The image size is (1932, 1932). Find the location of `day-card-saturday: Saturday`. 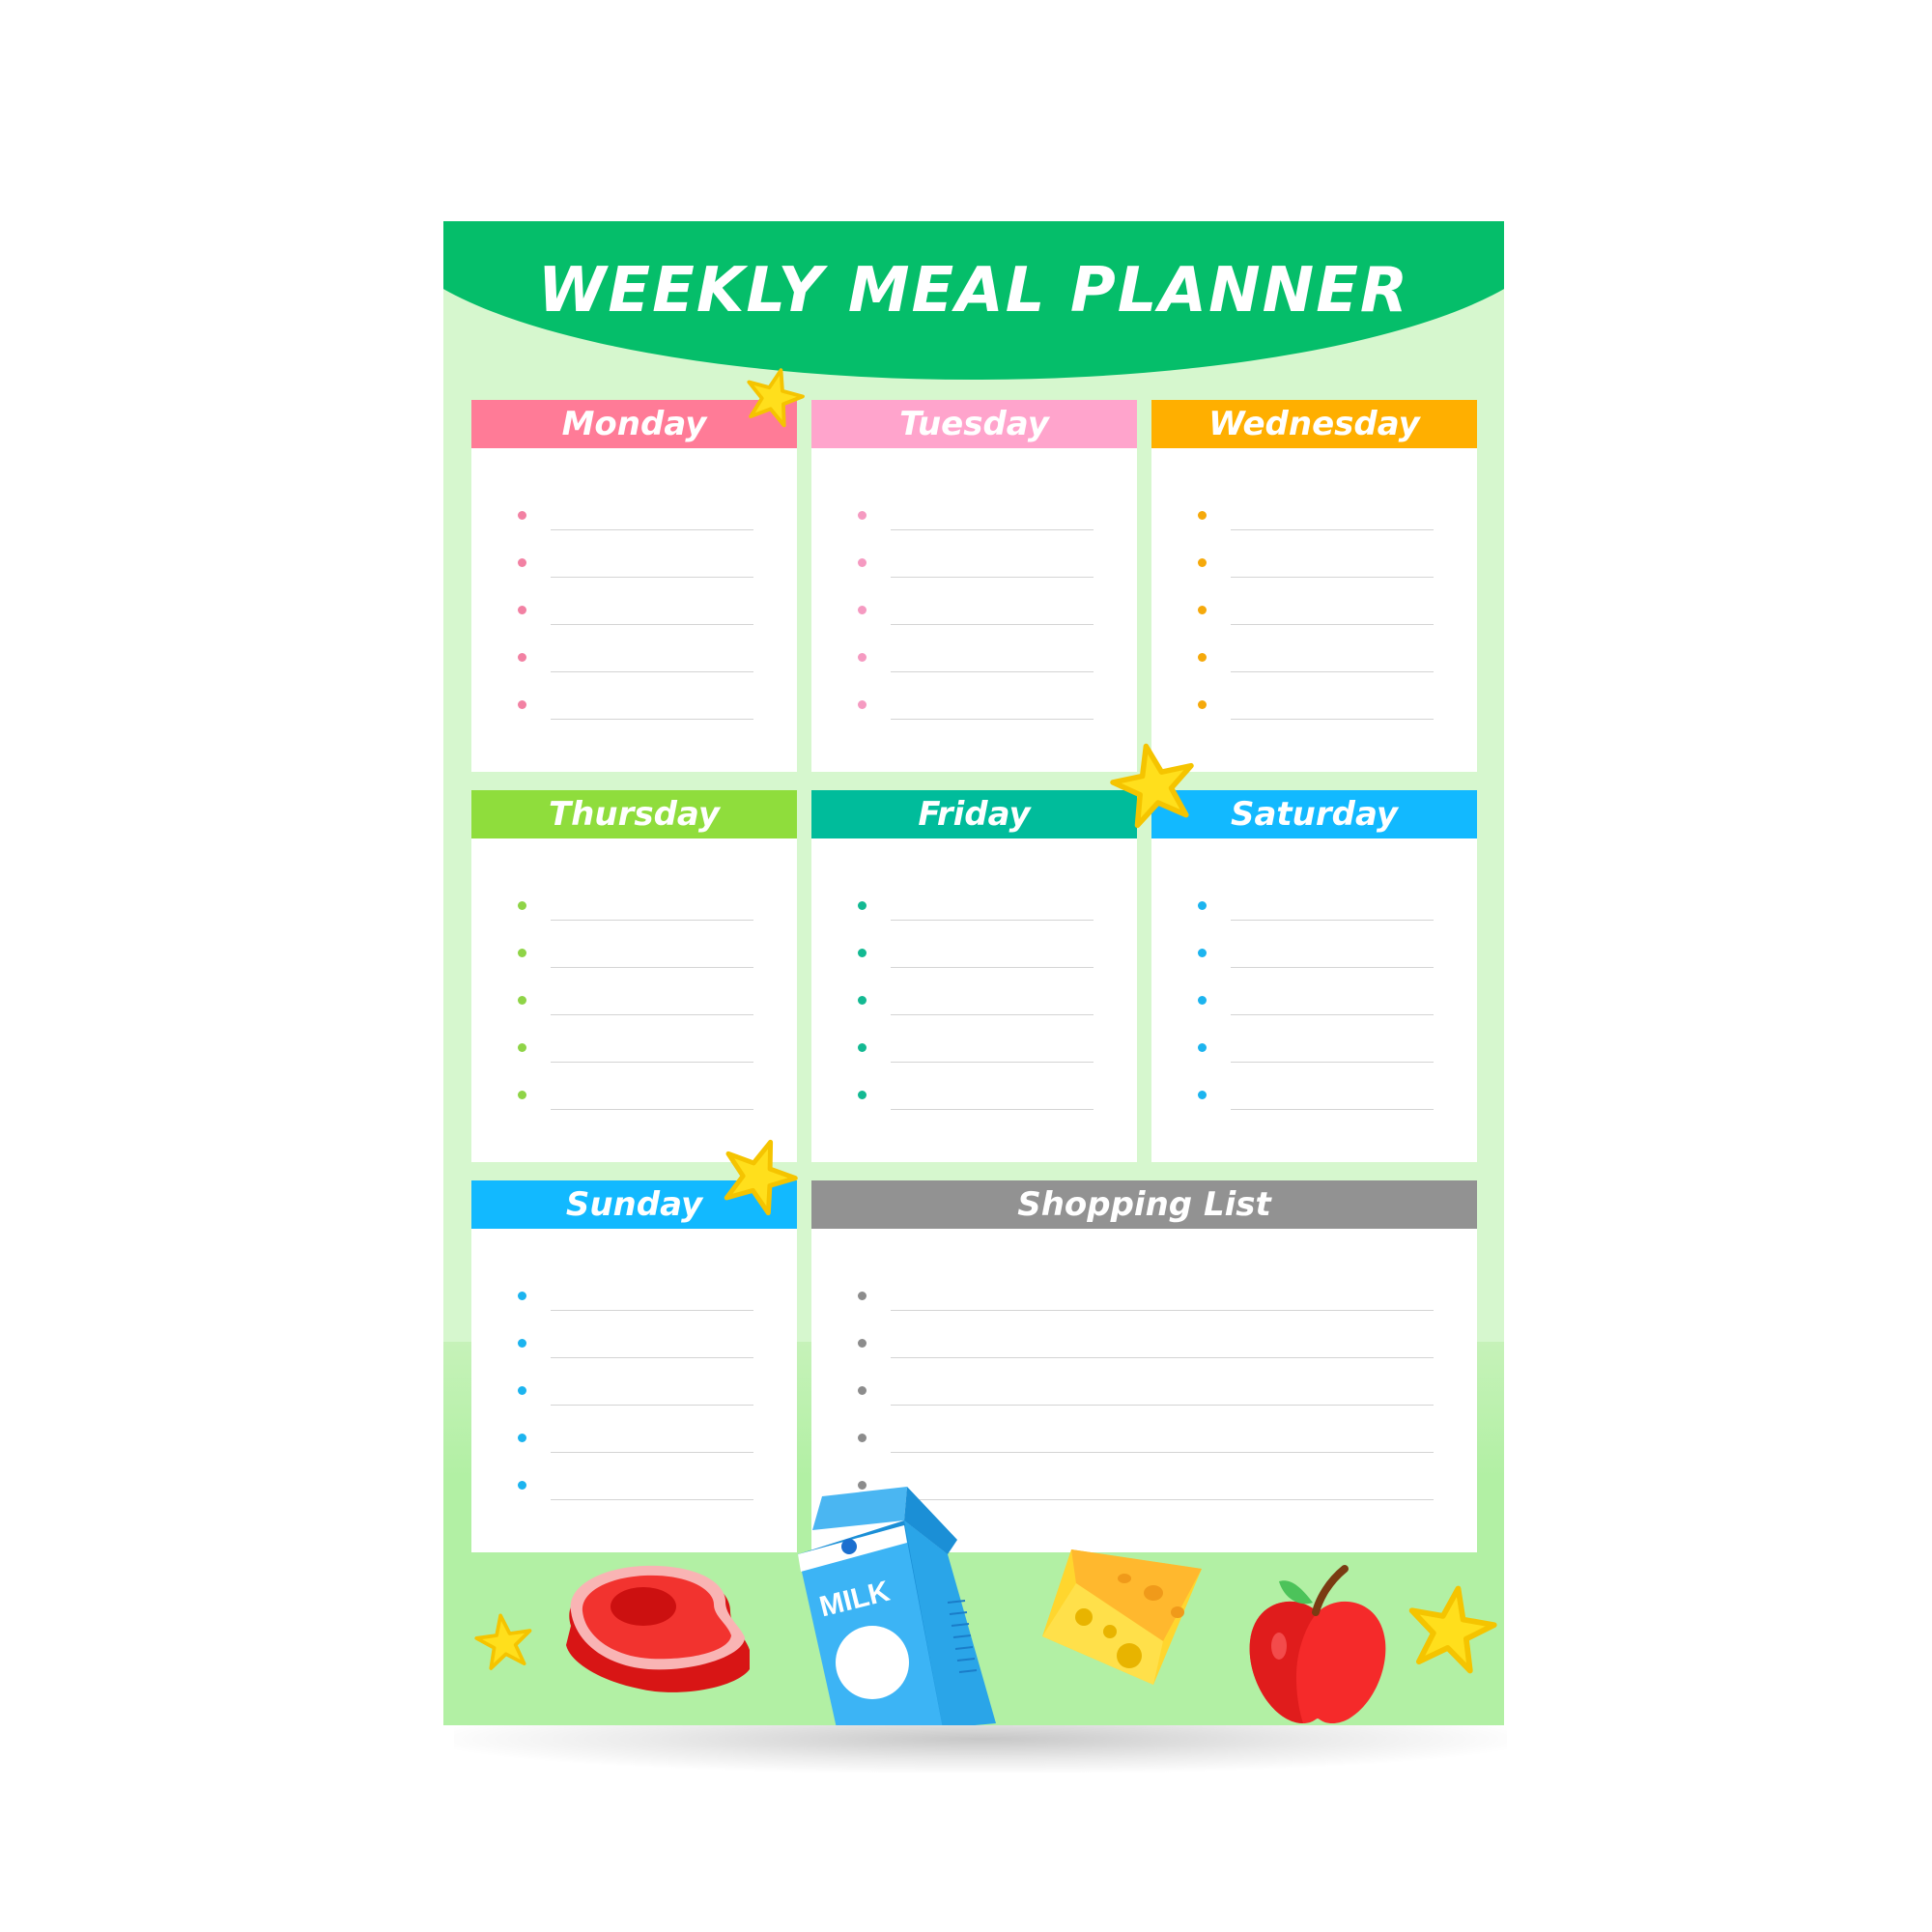

day-card-saturday: Saturday is located at coordinates (1314, 976).